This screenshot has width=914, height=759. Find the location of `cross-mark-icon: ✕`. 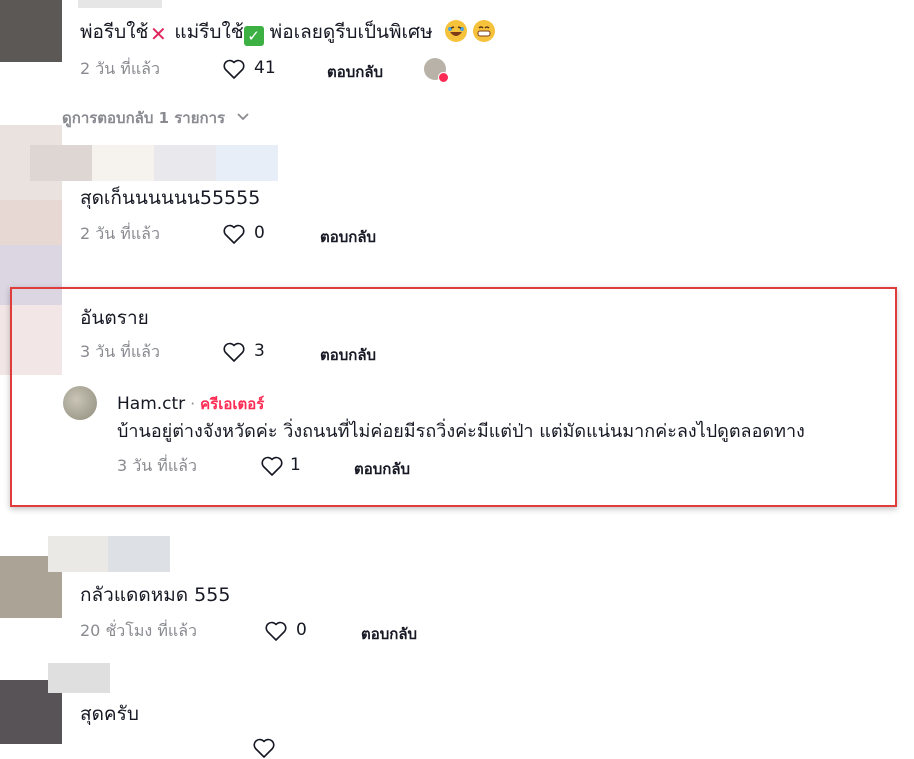

cross-mark-icon: ✕ is located at coordinates (158, 34).